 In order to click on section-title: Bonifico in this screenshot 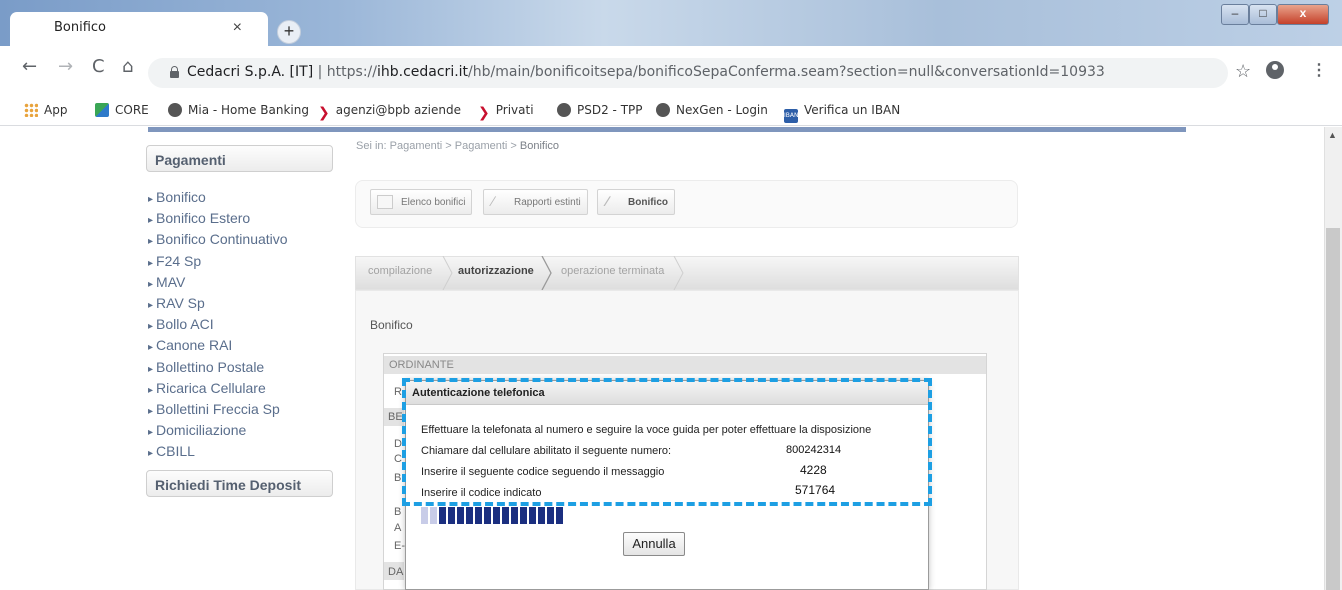, I will do `click(391, 325)`.